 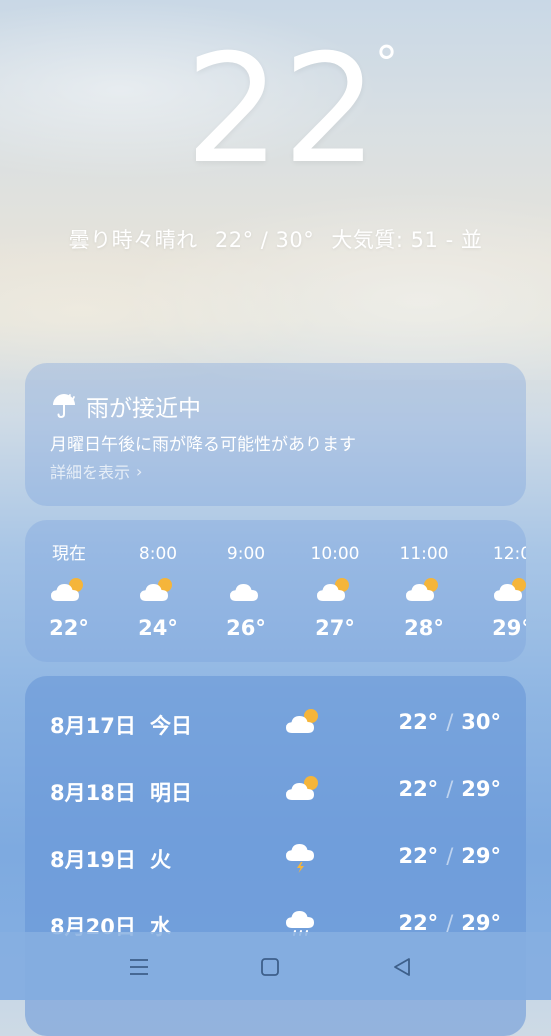 I want to click on system-navigation-bar, so click(x=275, y=966).